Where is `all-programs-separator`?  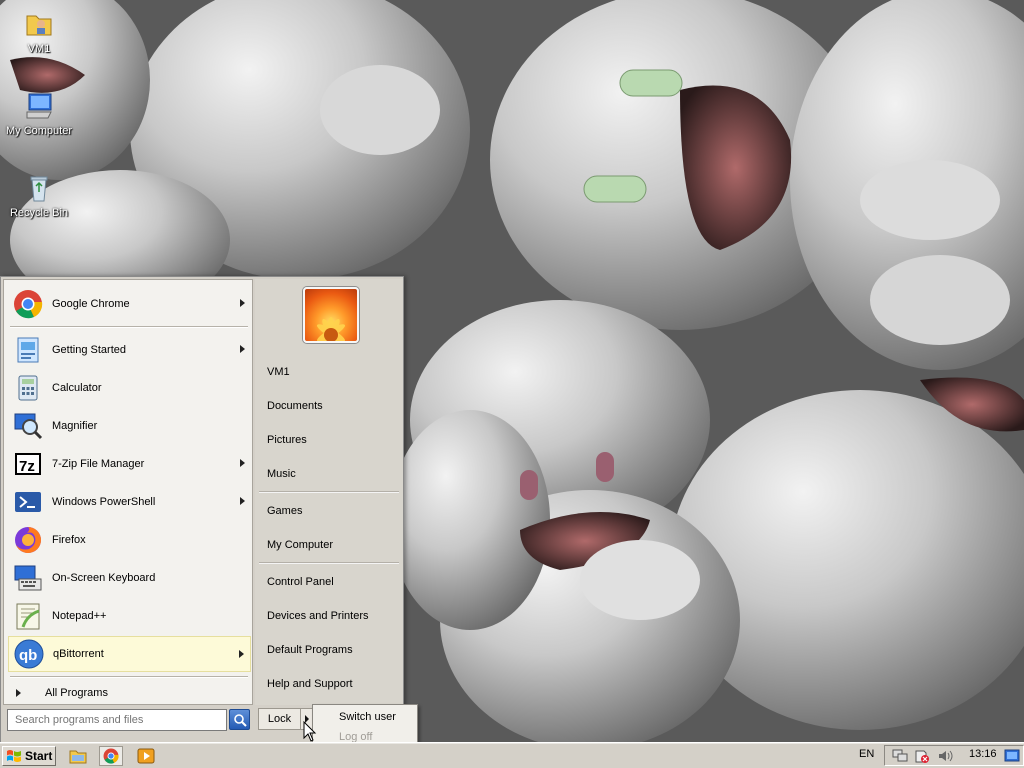
all-programs-separator is located at coordinates (129, 676).